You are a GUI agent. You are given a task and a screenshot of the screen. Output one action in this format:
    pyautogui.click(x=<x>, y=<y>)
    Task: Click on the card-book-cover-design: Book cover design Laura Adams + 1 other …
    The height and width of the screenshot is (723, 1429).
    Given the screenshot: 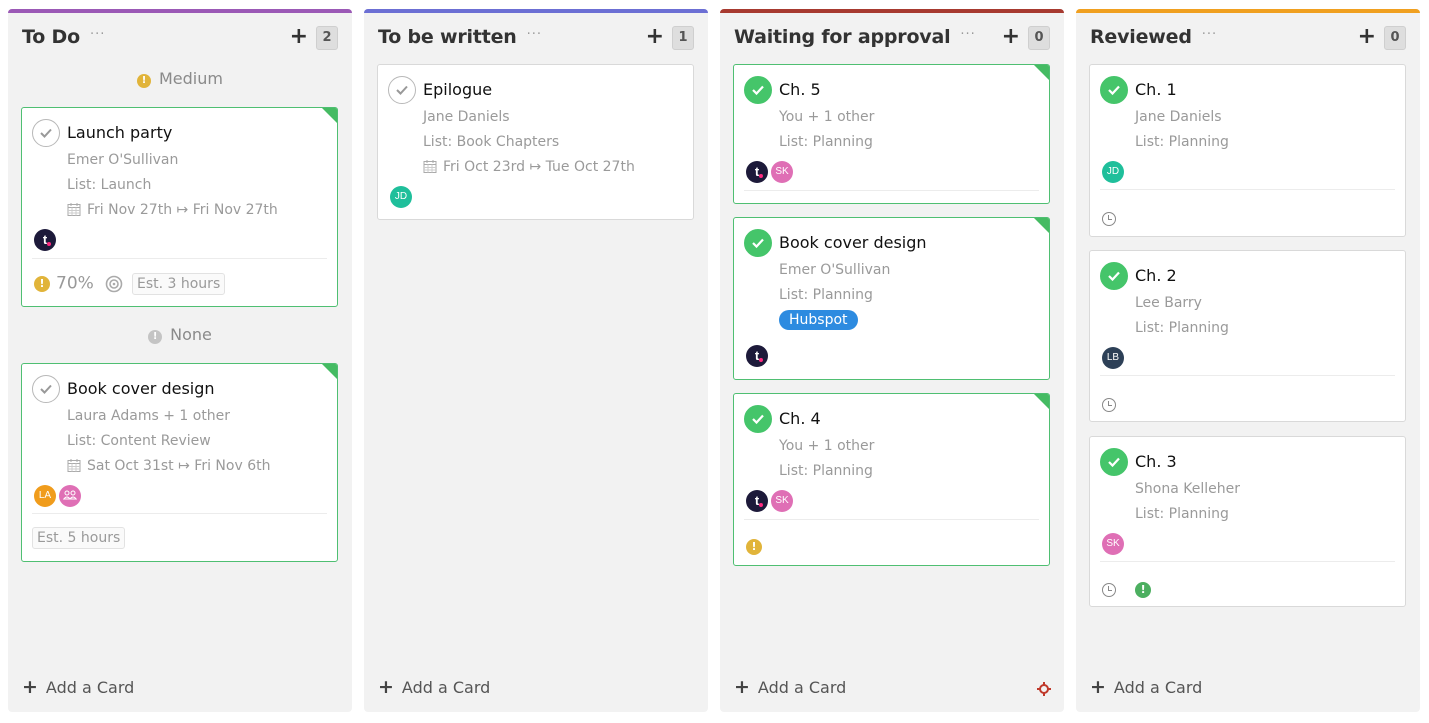 What is the action you would take?
    pyautogui.click(x=179, y=462)
    